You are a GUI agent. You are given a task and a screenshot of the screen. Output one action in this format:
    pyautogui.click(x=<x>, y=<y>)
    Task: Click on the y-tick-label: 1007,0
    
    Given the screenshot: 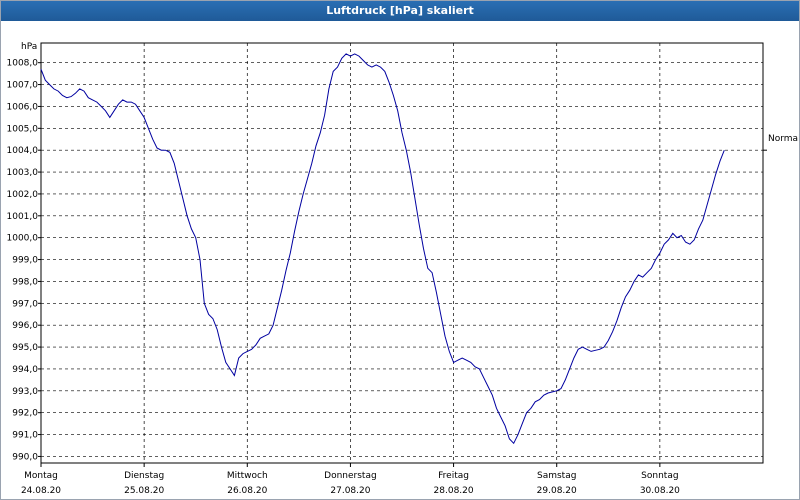 What is the action you would take?
    pyautogui.click(x=23, y=86)
    